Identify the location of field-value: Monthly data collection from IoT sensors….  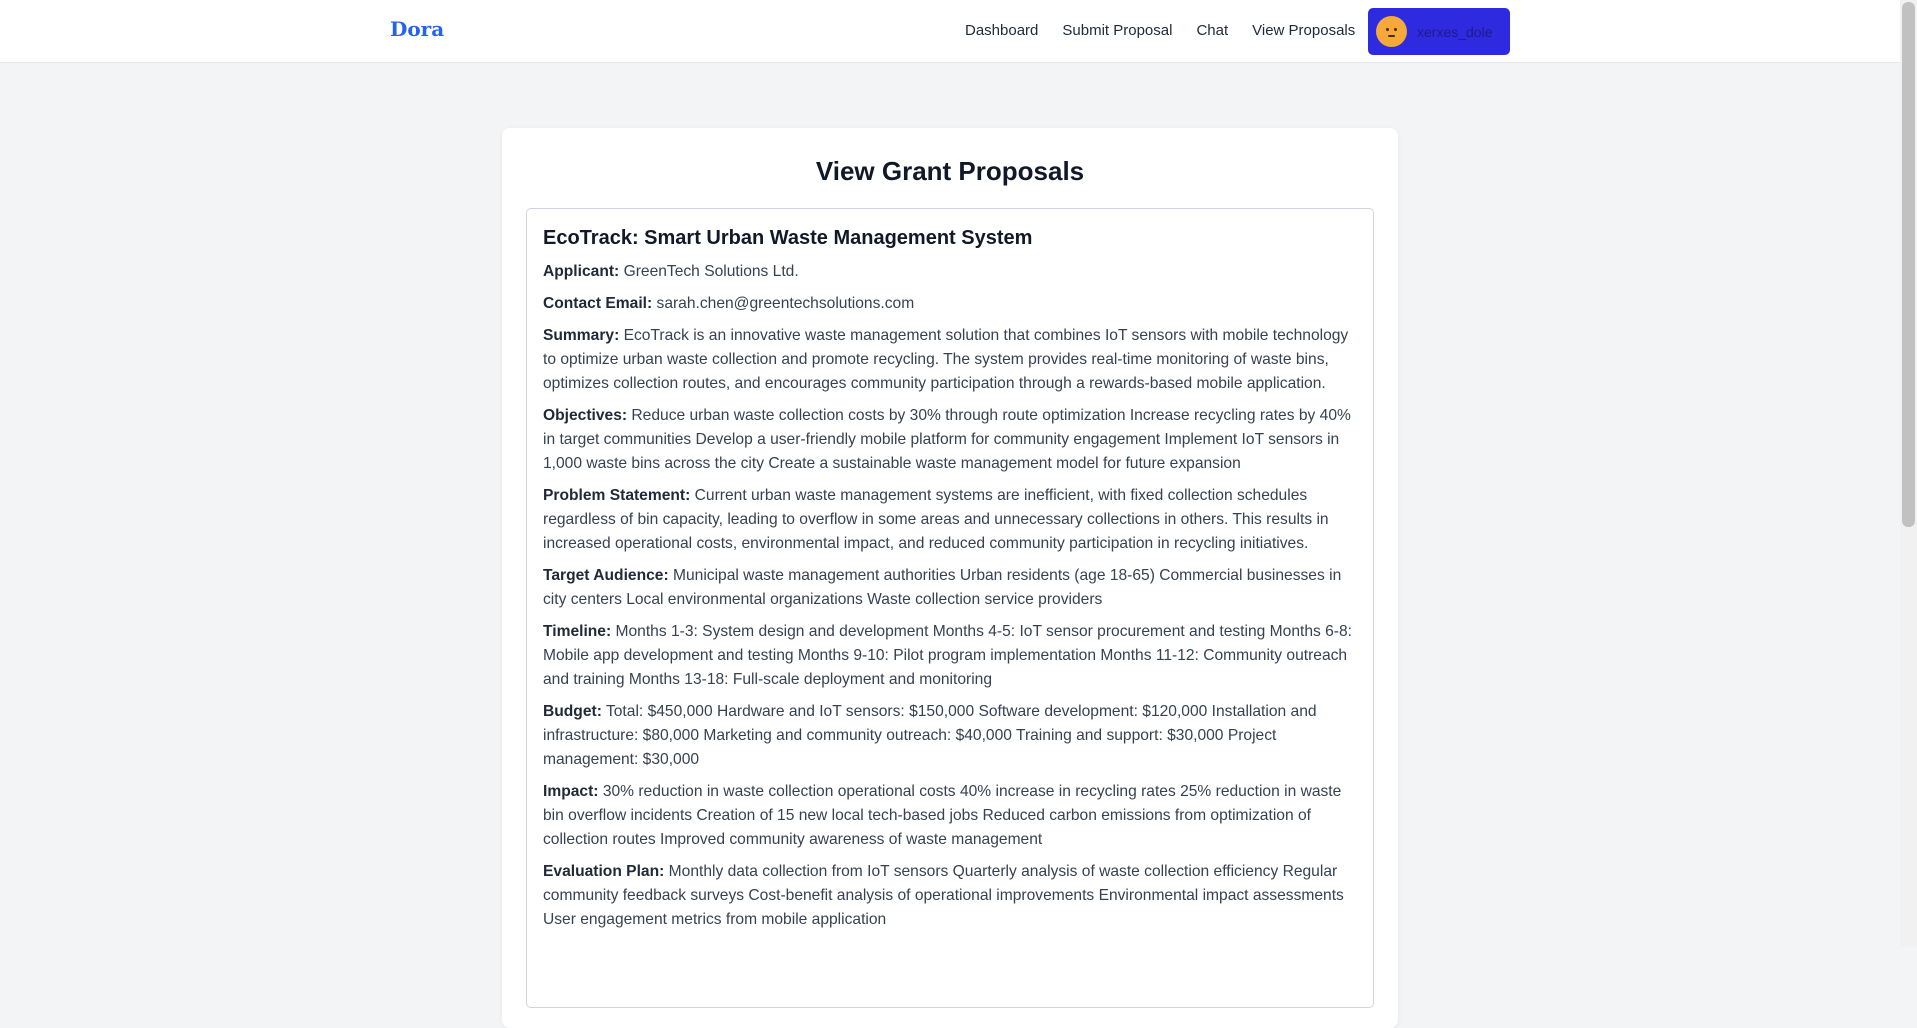
(943, 895).